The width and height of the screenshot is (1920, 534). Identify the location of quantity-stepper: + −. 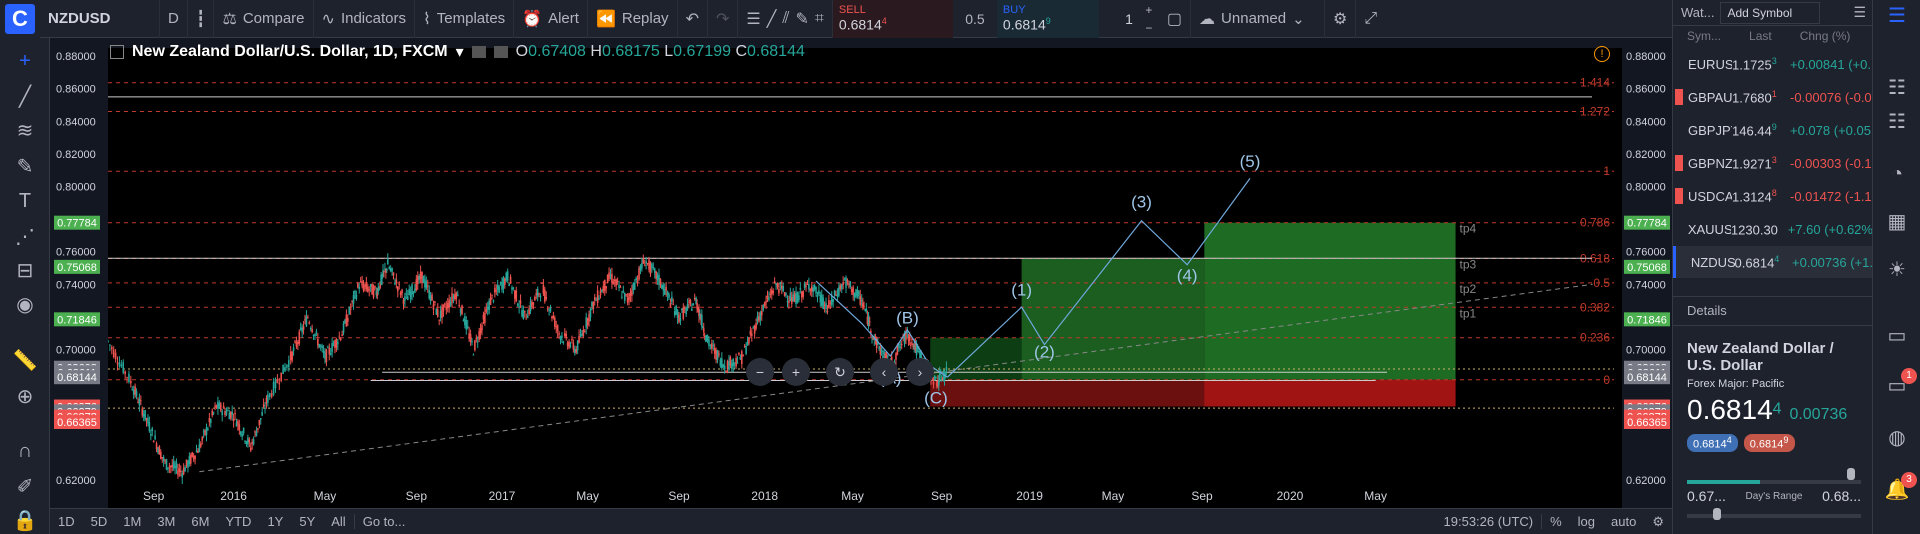
(1149, 19).